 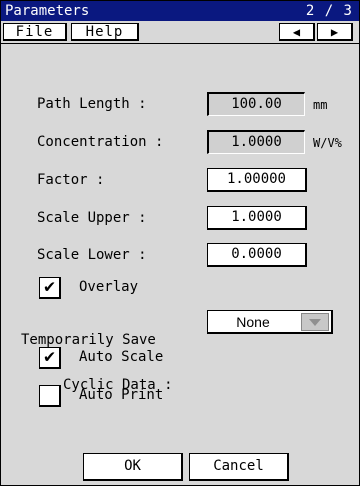 I want to click on right-arrow-icon: ▶, so click(x=334, y=32).